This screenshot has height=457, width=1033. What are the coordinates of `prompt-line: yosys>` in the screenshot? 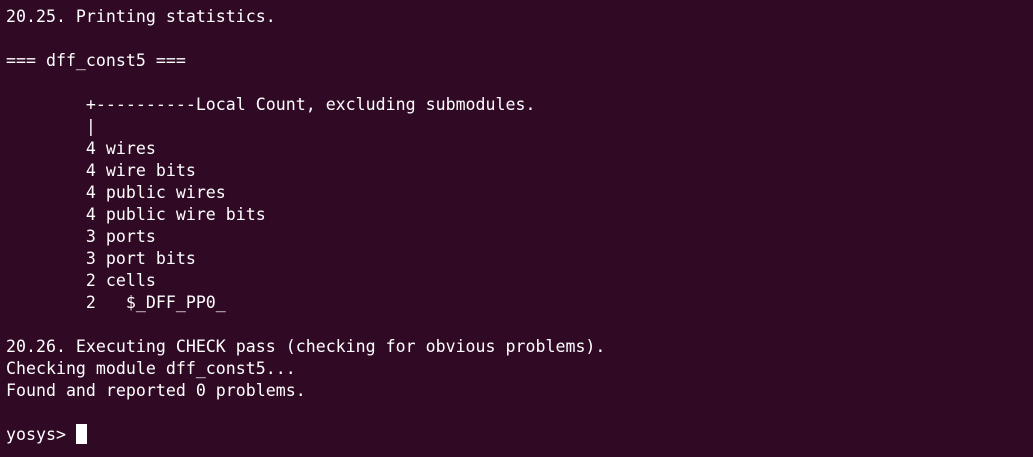 It's located at (519, 435).